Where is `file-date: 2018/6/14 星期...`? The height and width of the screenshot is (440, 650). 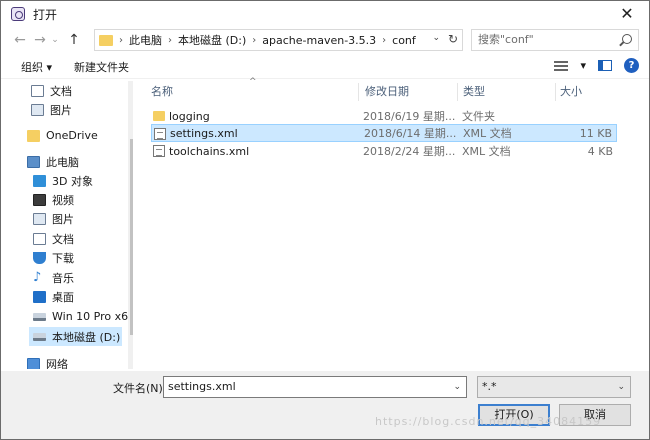 file-date: 2018/6/14 星期... is located at coordinates (410, 133).